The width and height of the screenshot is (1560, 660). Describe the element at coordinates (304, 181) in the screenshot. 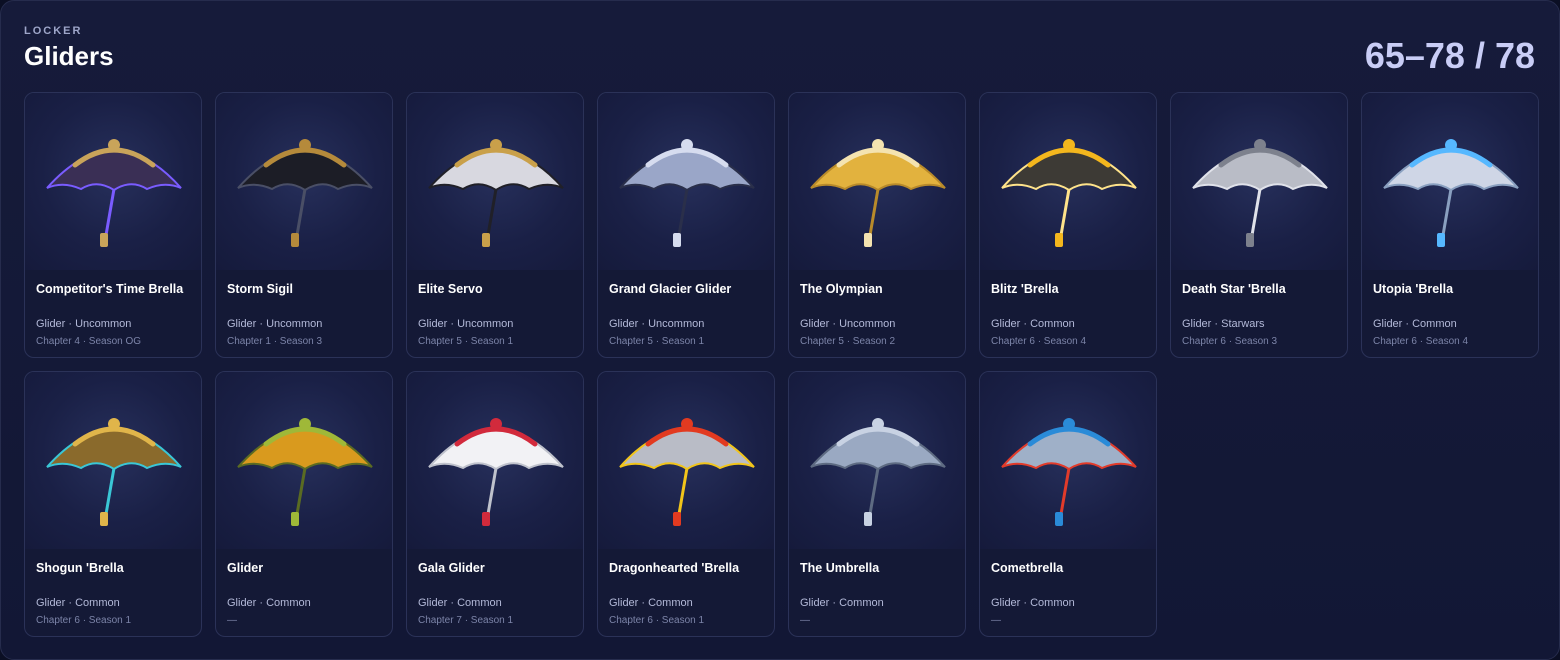

I see `storm-sigil-icon` at that location.